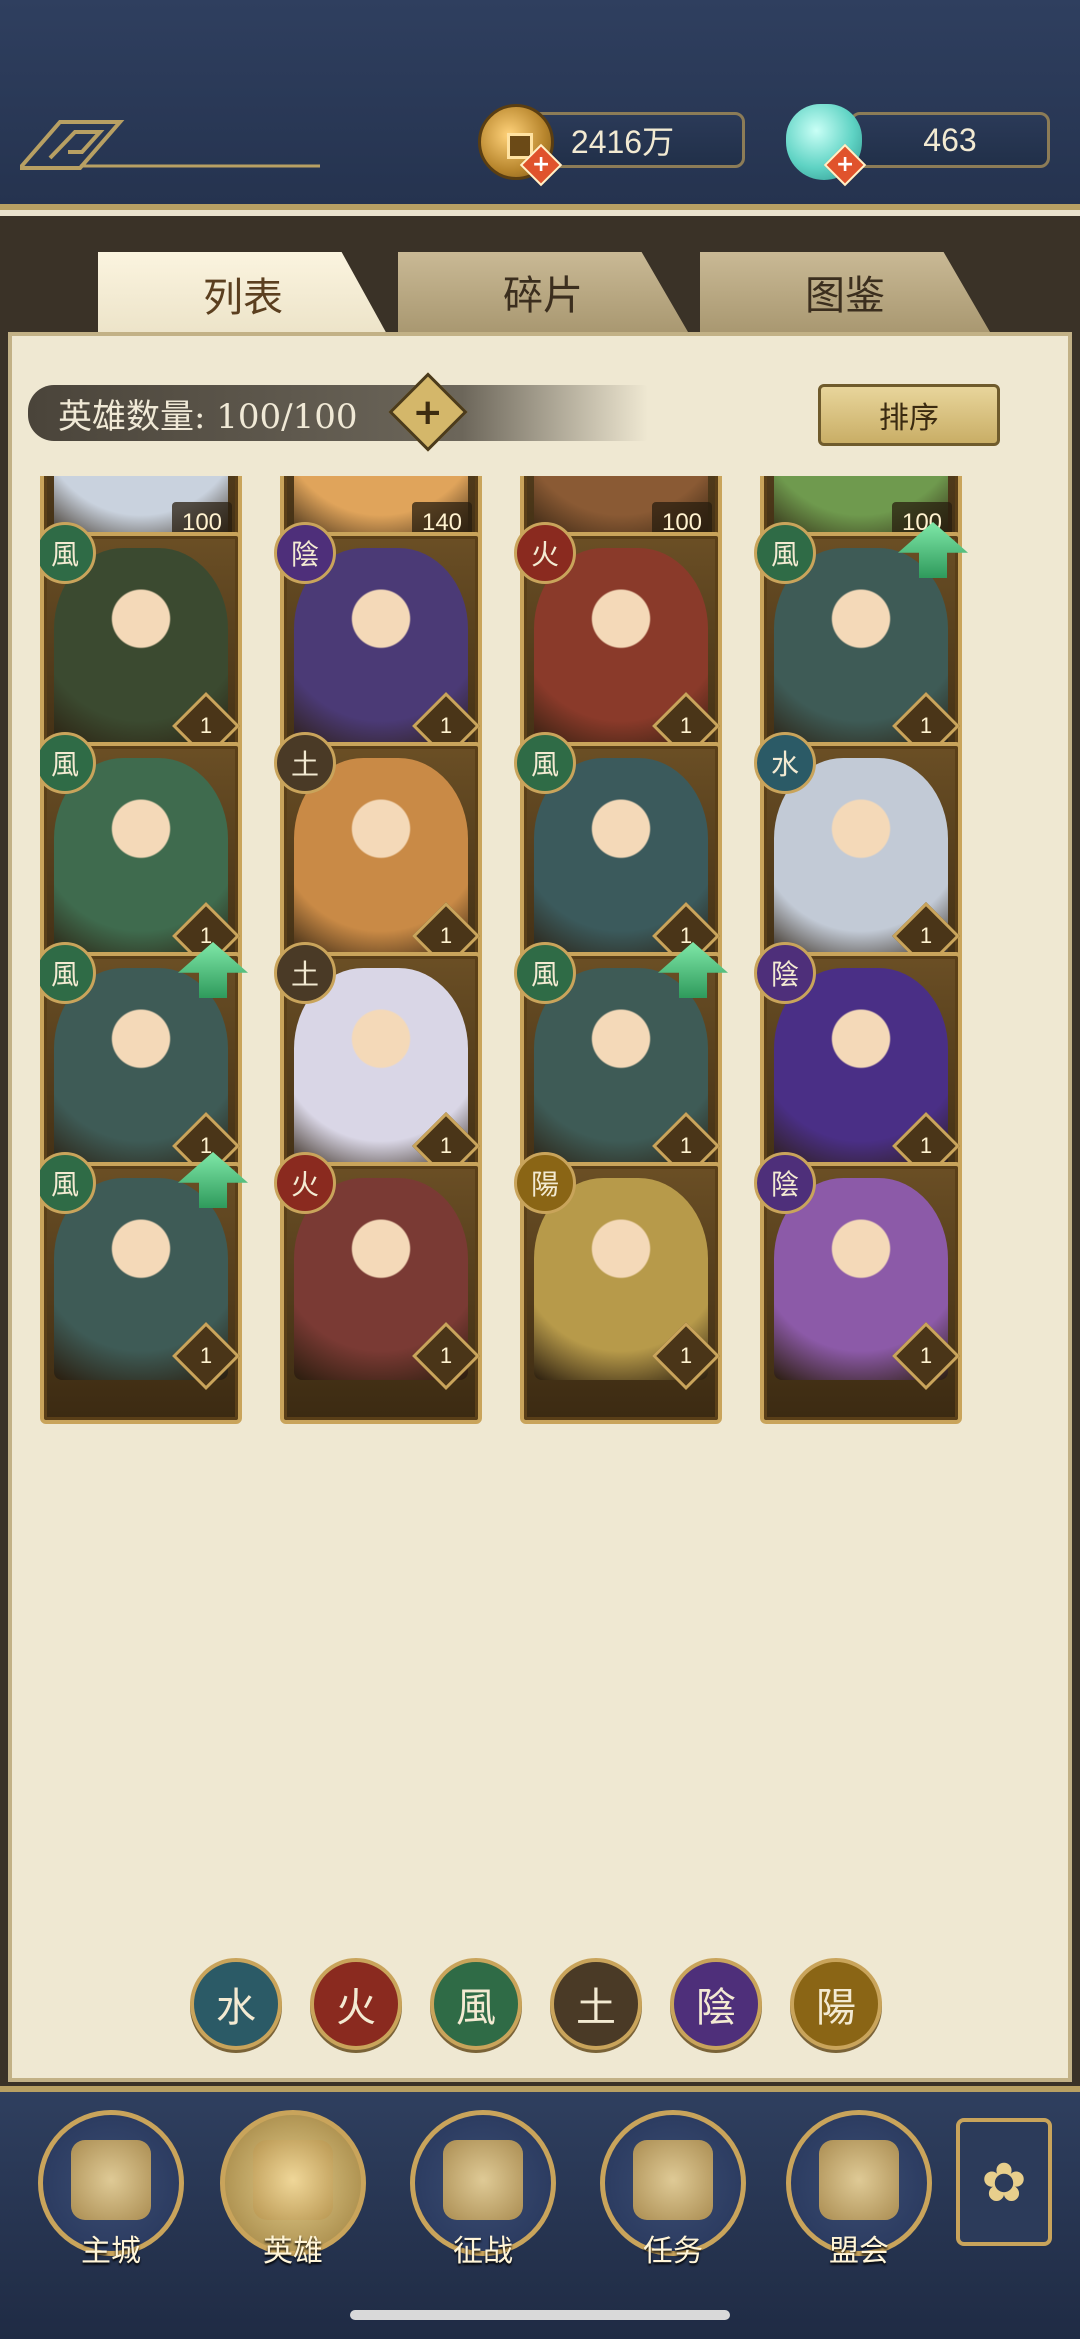  What do you see at coordinates (111, 2251) in the screenshot?
I see `nav-label: 主城` at bounding box center [111, 2251].